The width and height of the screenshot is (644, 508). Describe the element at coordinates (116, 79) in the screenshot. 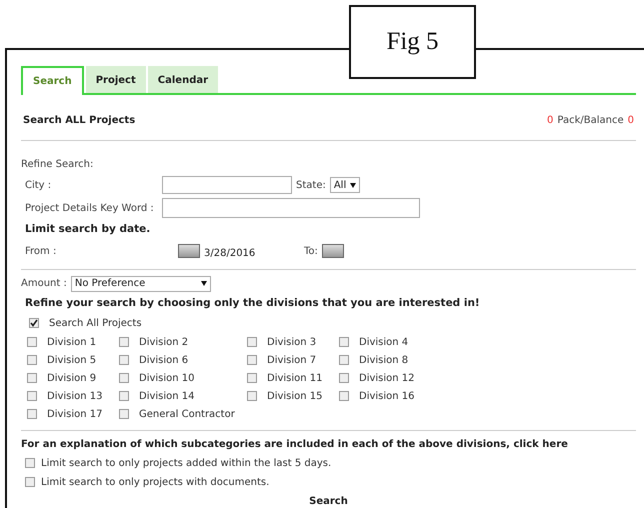

I see `tab: Project` at that location.